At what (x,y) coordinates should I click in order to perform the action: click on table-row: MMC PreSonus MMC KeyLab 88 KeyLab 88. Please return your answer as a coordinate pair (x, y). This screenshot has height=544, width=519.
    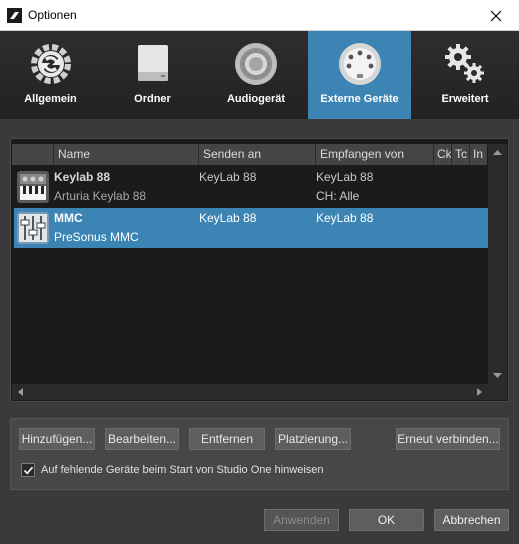
    Looking at the image, I should click on (251, 228).